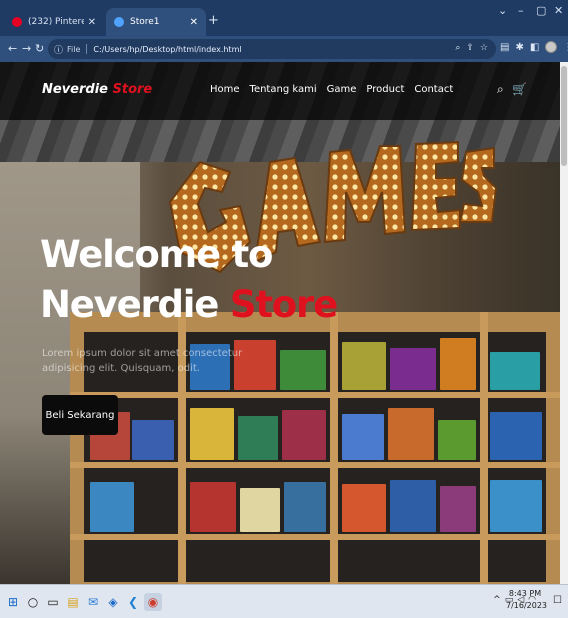 This screenshot has height=618, width=568. Describe the element at coordinates (87, 49) in the screenshot. I see `address-divider` at that location.